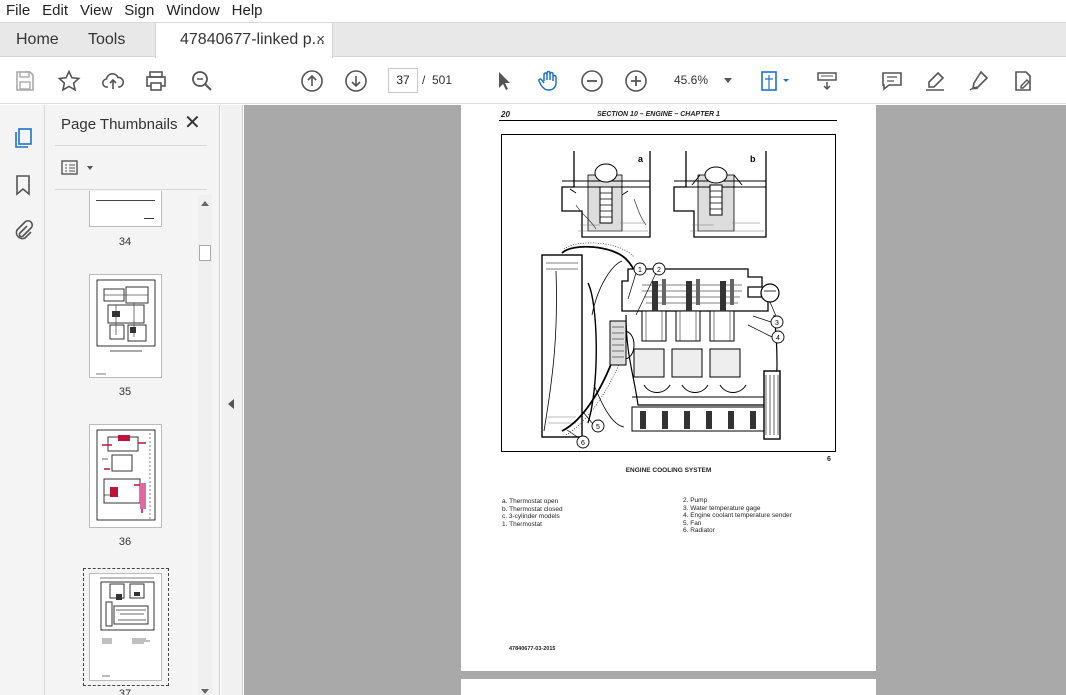 Image resolution: width=1066 pixels, height=695 pixels. I want to click on thumbnails-panel: Page Thumbnails ✕ 34 35 36 37, so click(132, 400).